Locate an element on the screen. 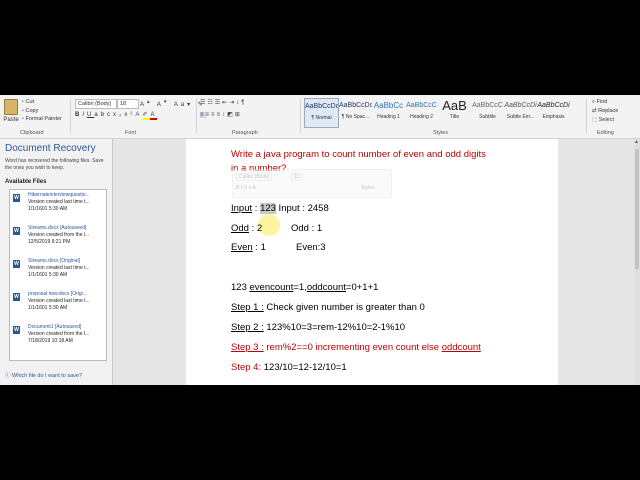 Image resolution: width=640 pixels, height=480 pixels. style-heading-1: AaBbCc Heading 1 is located at coordinates (388, 112).